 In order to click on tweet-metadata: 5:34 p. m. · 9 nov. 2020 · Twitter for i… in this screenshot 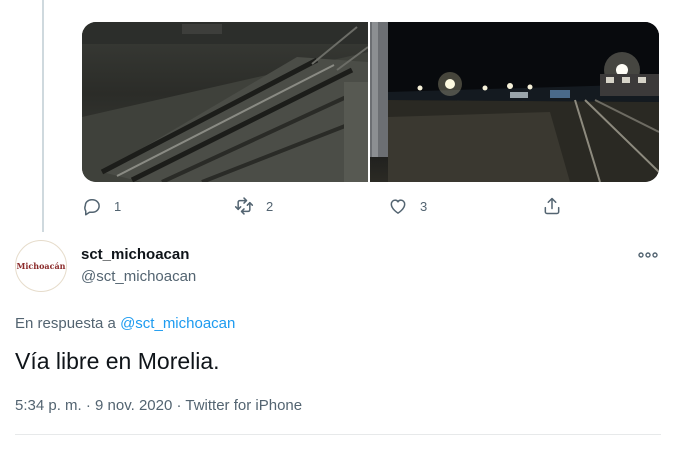, I will do `click(159, 405)`.